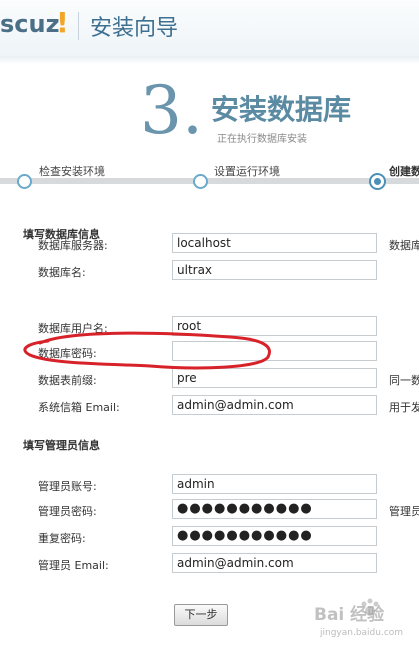 Image resolution: width=419 pixels, height=649 pixels. What do you see at coordinates (274, 270) in the screenshot?
I see `db-name-input: ultrax` at bounding box center [274, 270].